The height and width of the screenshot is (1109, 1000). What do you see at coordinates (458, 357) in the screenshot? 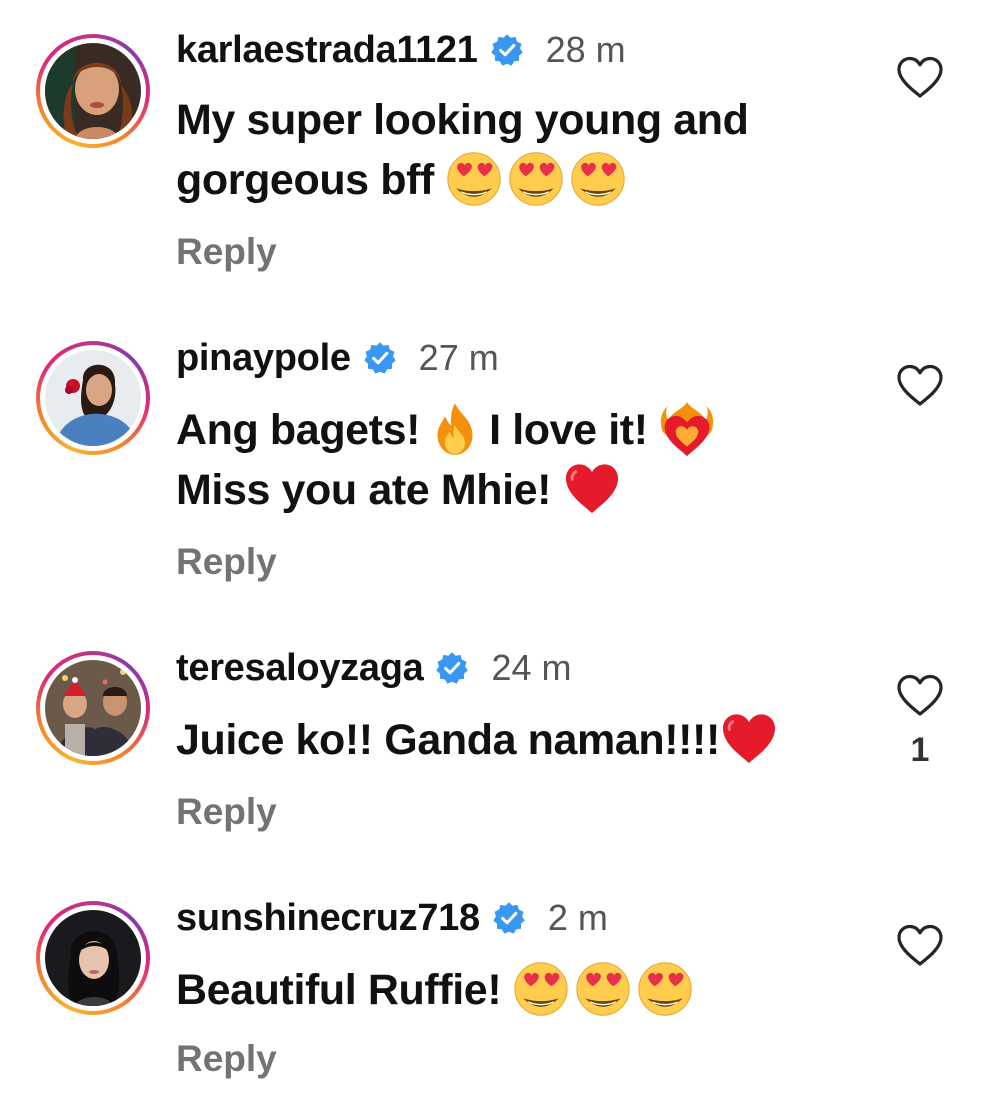
I see `comment-timestamp: 27 m` at bounding box center [458, 357].